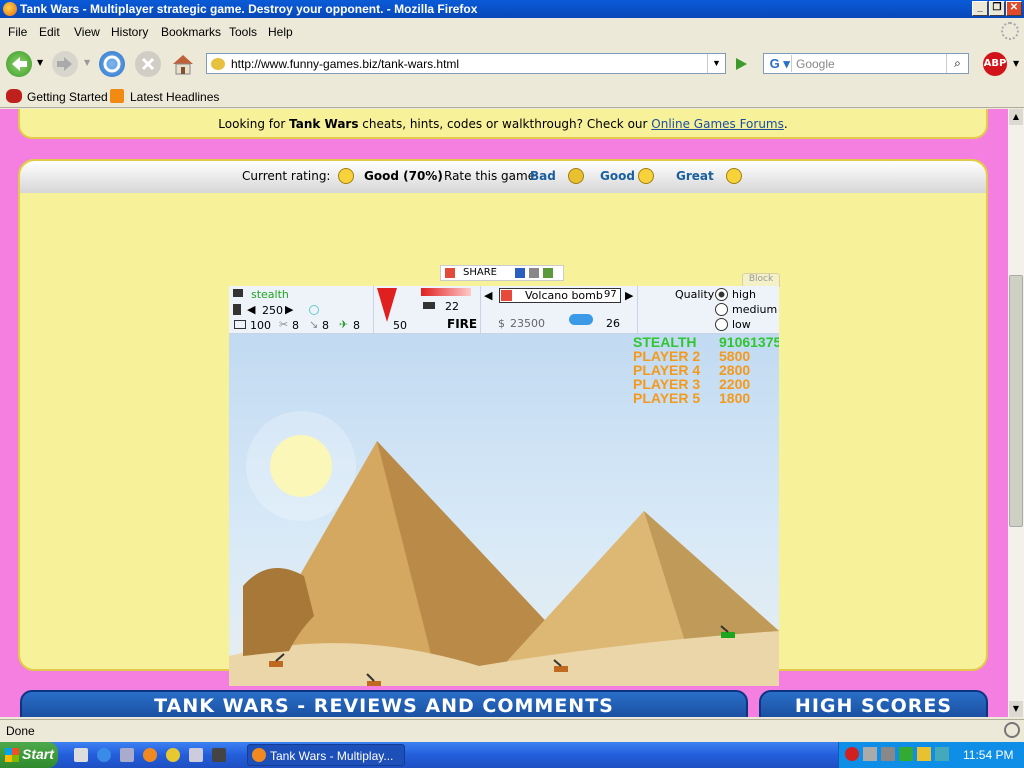 This screenshot has width=1024, height=768. I want to click on monitor-tray-icon, so click(888, 754).